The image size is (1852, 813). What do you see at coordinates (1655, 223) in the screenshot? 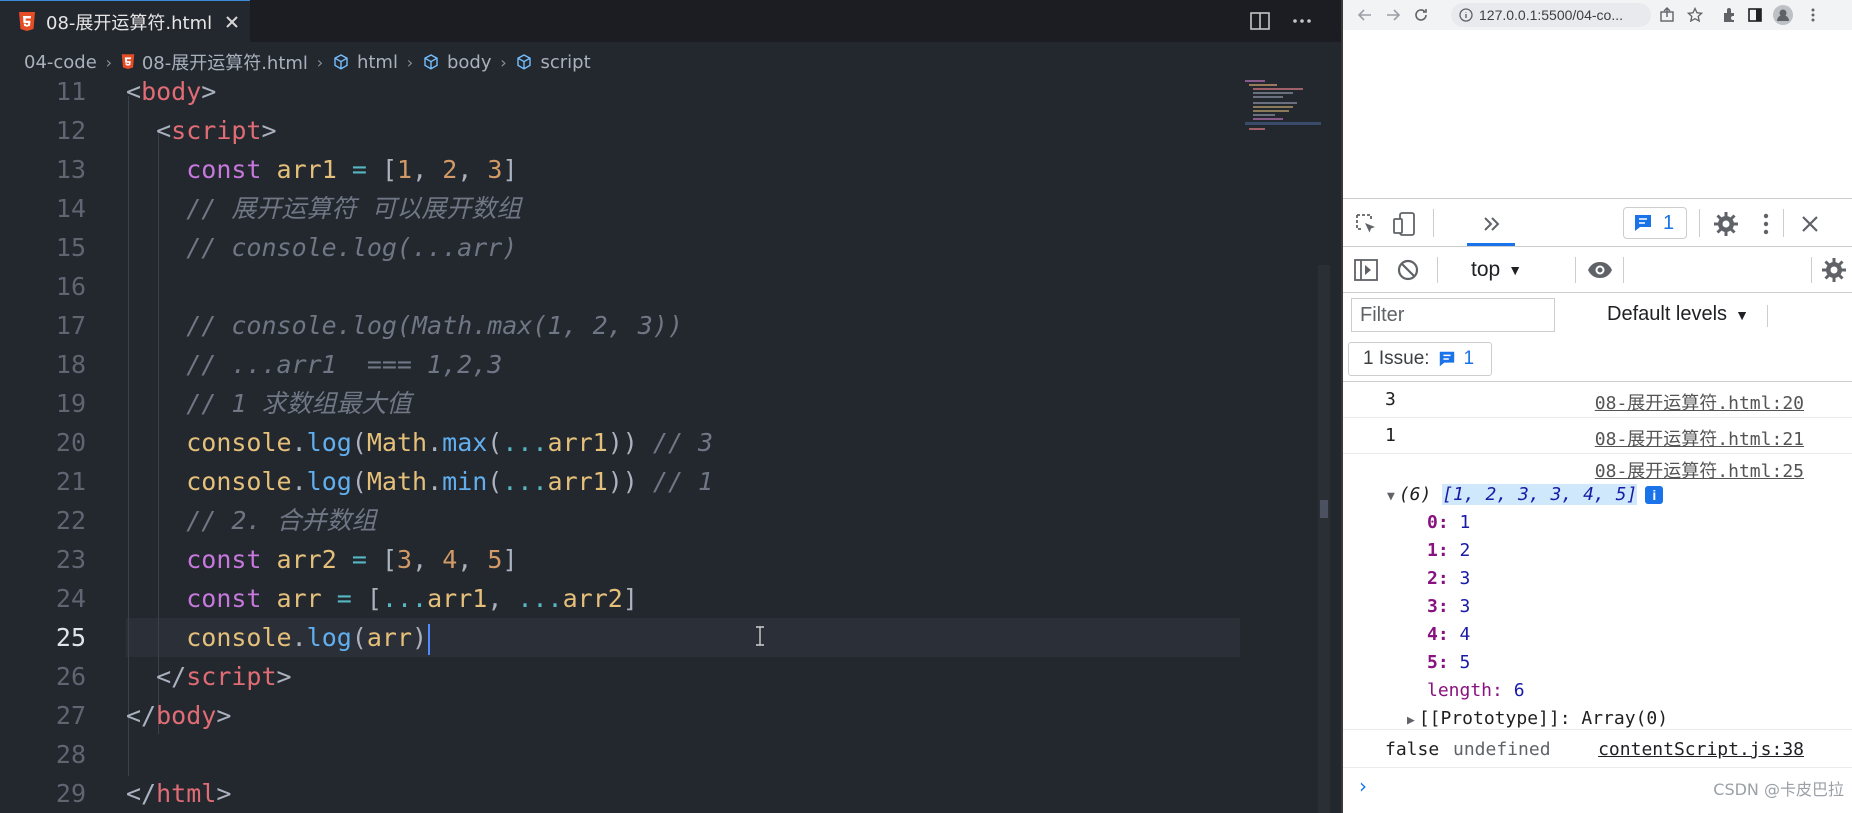
I see `issues-badge: 1` at bounding box center [1655, 223].